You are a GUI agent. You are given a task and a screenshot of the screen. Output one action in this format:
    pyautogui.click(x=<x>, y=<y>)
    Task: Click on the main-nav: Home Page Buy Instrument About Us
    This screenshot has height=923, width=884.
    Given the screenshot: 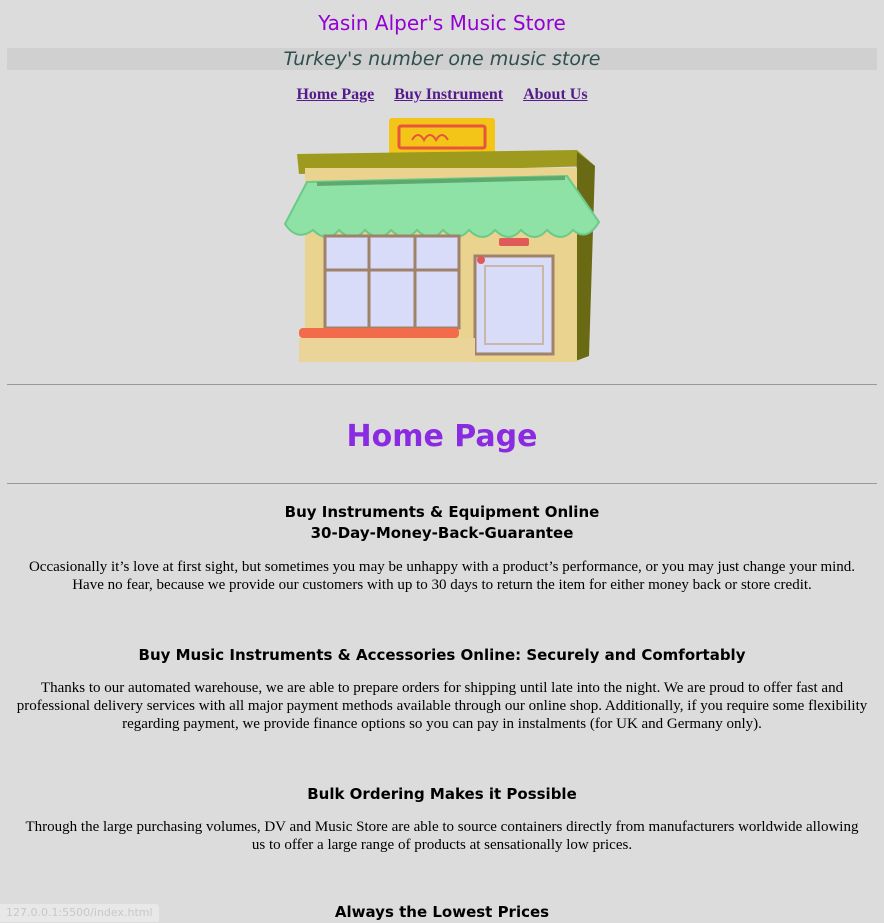 What is the action you would take?
    pyautogui.click(x=442, y=95)
    